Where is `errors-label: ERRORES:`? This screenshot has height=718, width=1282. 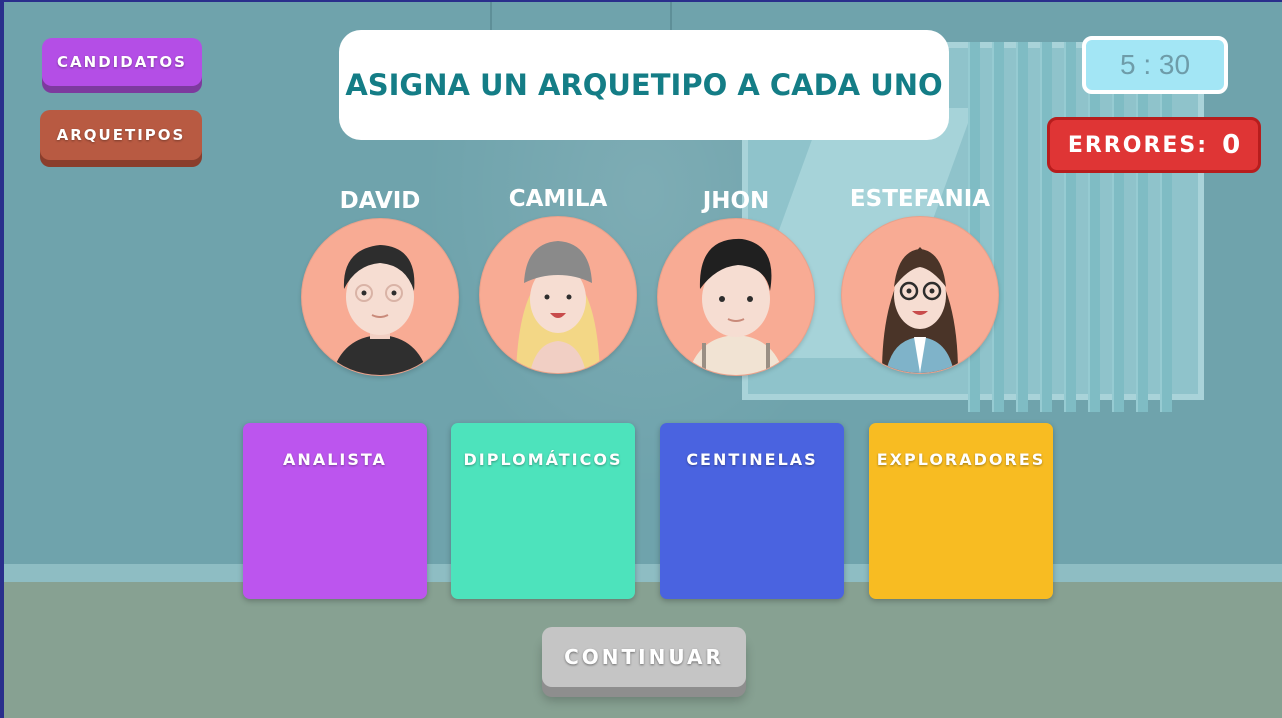 errors-label: ERRORES: is located at coordinates (1138, 145).